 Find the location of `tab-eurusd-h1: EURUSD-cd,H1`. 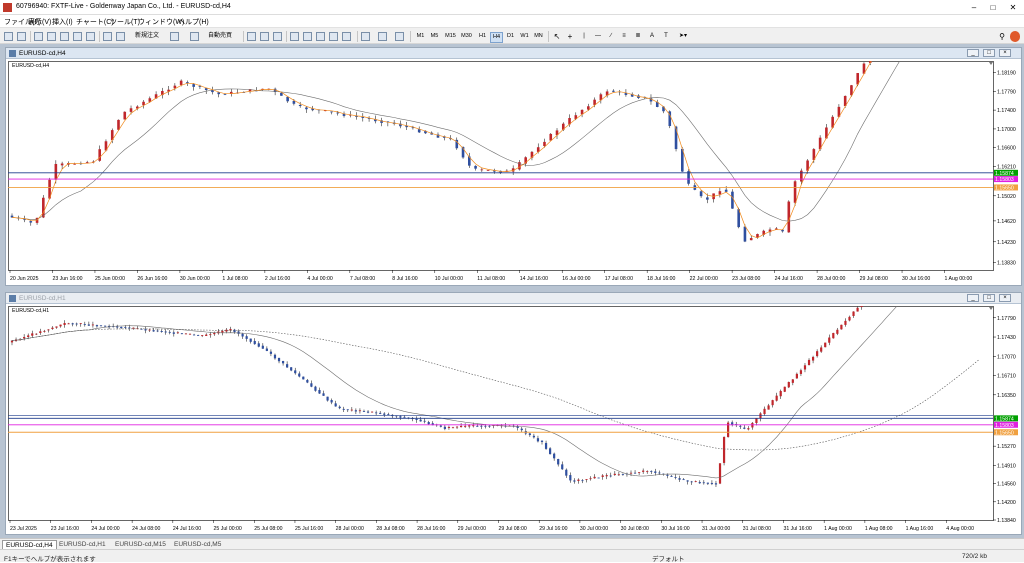

tab-eurusd-h1: EURUSD-cd,H1 is located at coordinates (82, 544).